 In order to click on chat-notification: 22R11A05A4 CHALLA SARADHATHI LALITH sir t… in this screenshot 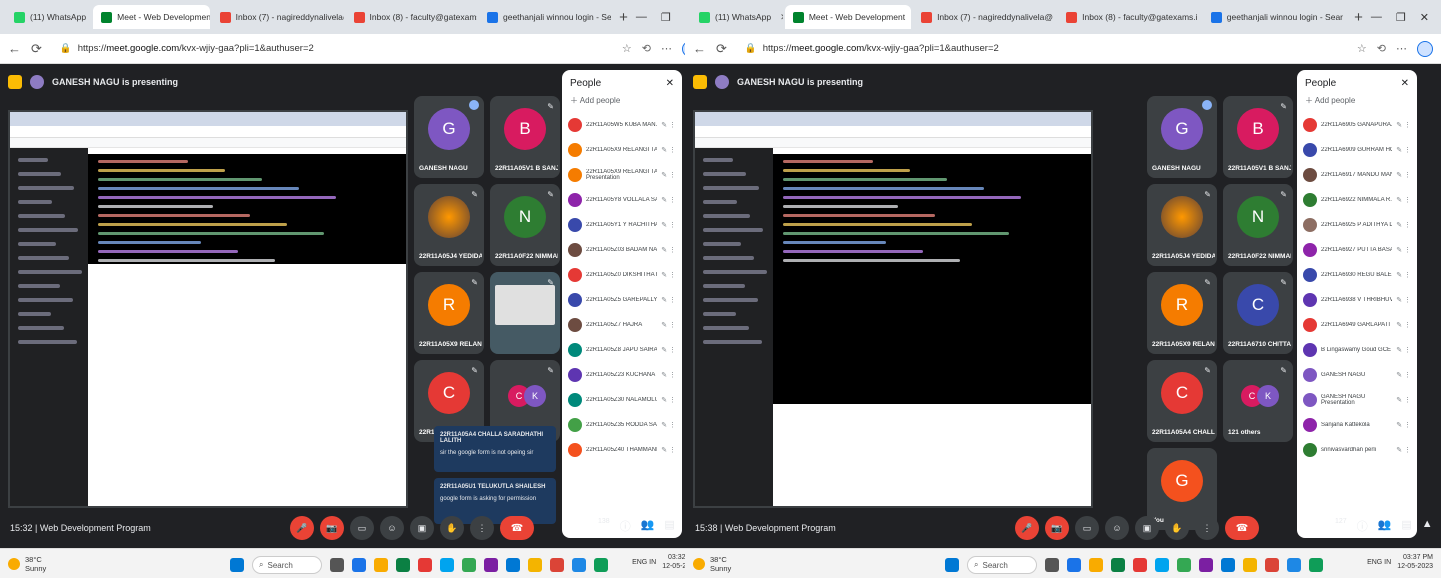, I will do `click(495, 449)`.